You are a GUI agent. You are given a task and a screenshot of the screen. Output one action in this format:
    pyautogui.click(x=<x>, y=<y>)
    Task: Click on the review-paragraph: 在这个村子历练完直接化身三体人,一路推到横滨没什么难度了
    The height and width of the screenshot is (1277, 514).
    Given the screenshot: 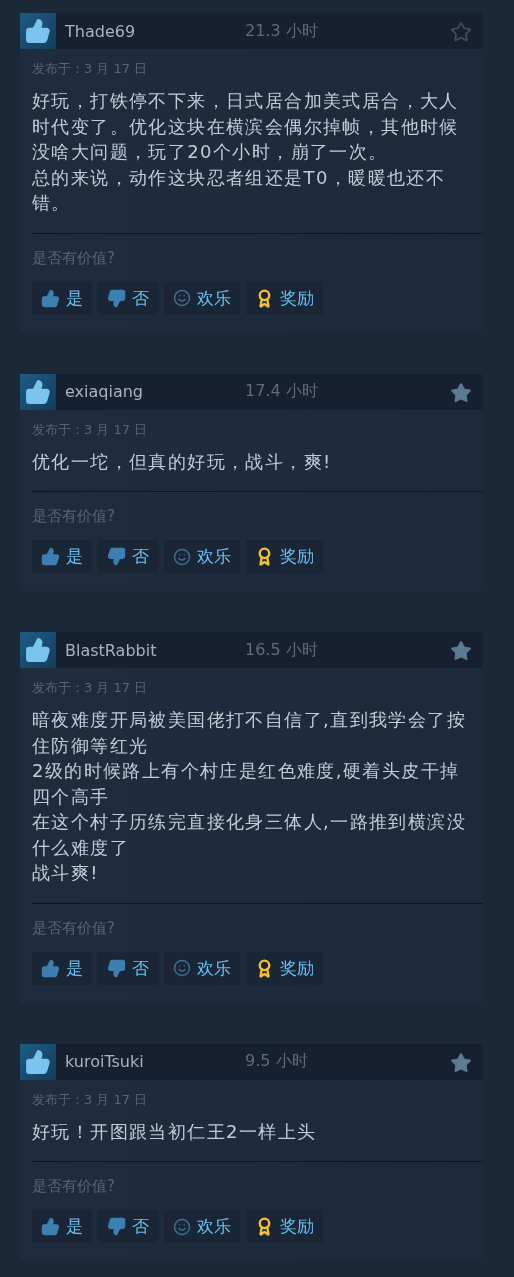 What is the action you would take?
    pyautogui.click(x=249, y=835)
    